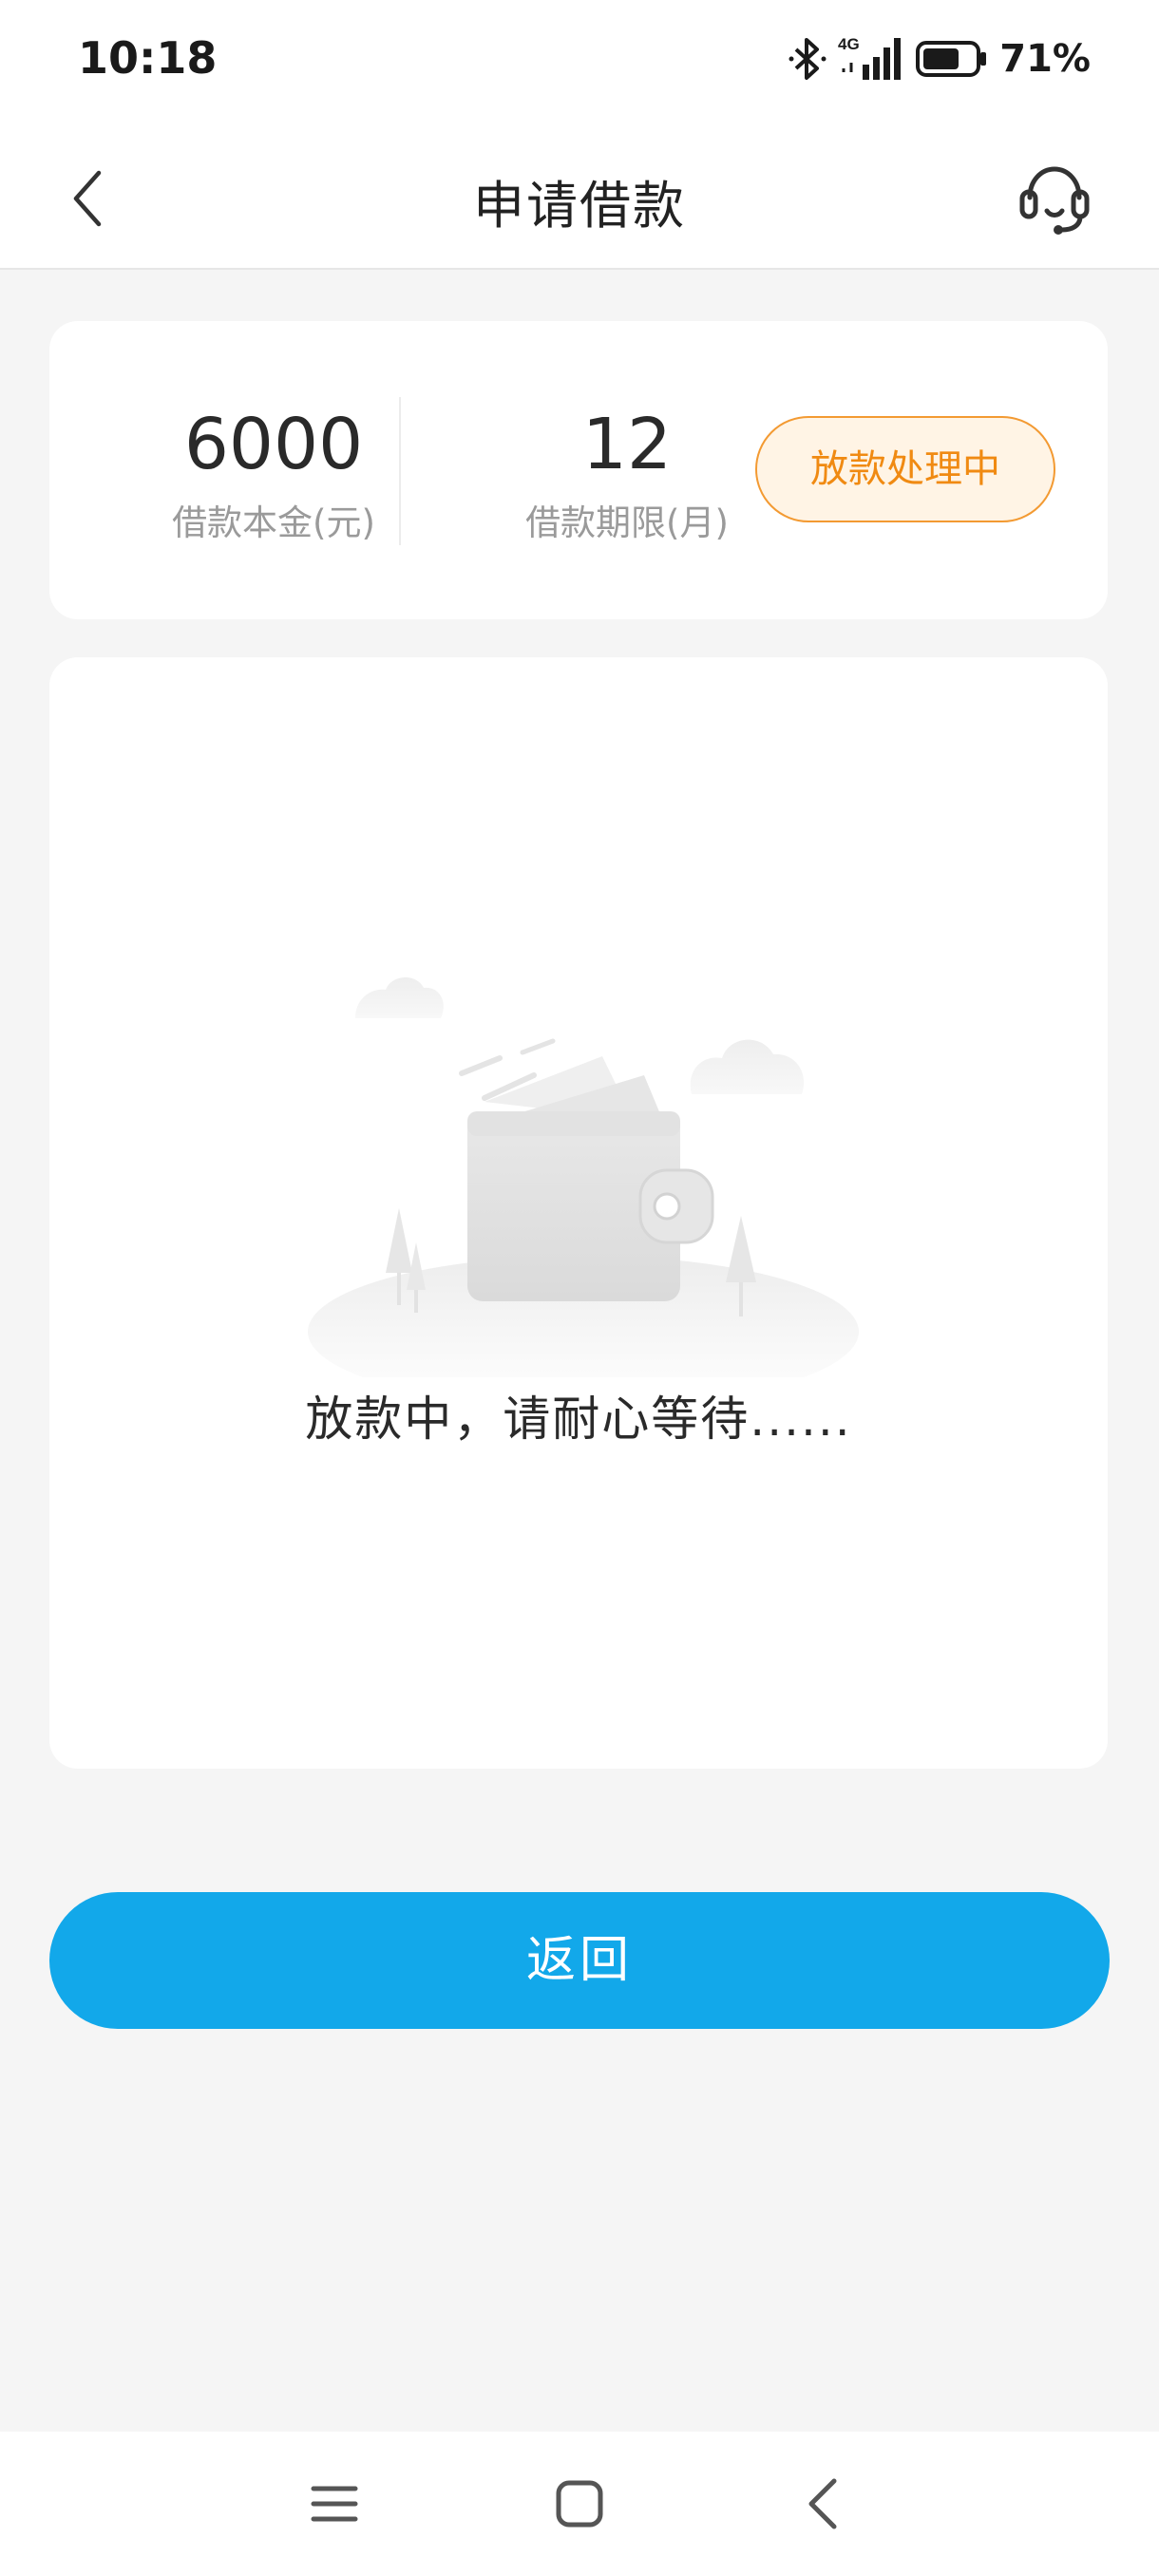 The height and width of the screenshot is (2576, 1159). I want to click on wallet-icon, so click(583, 1176).